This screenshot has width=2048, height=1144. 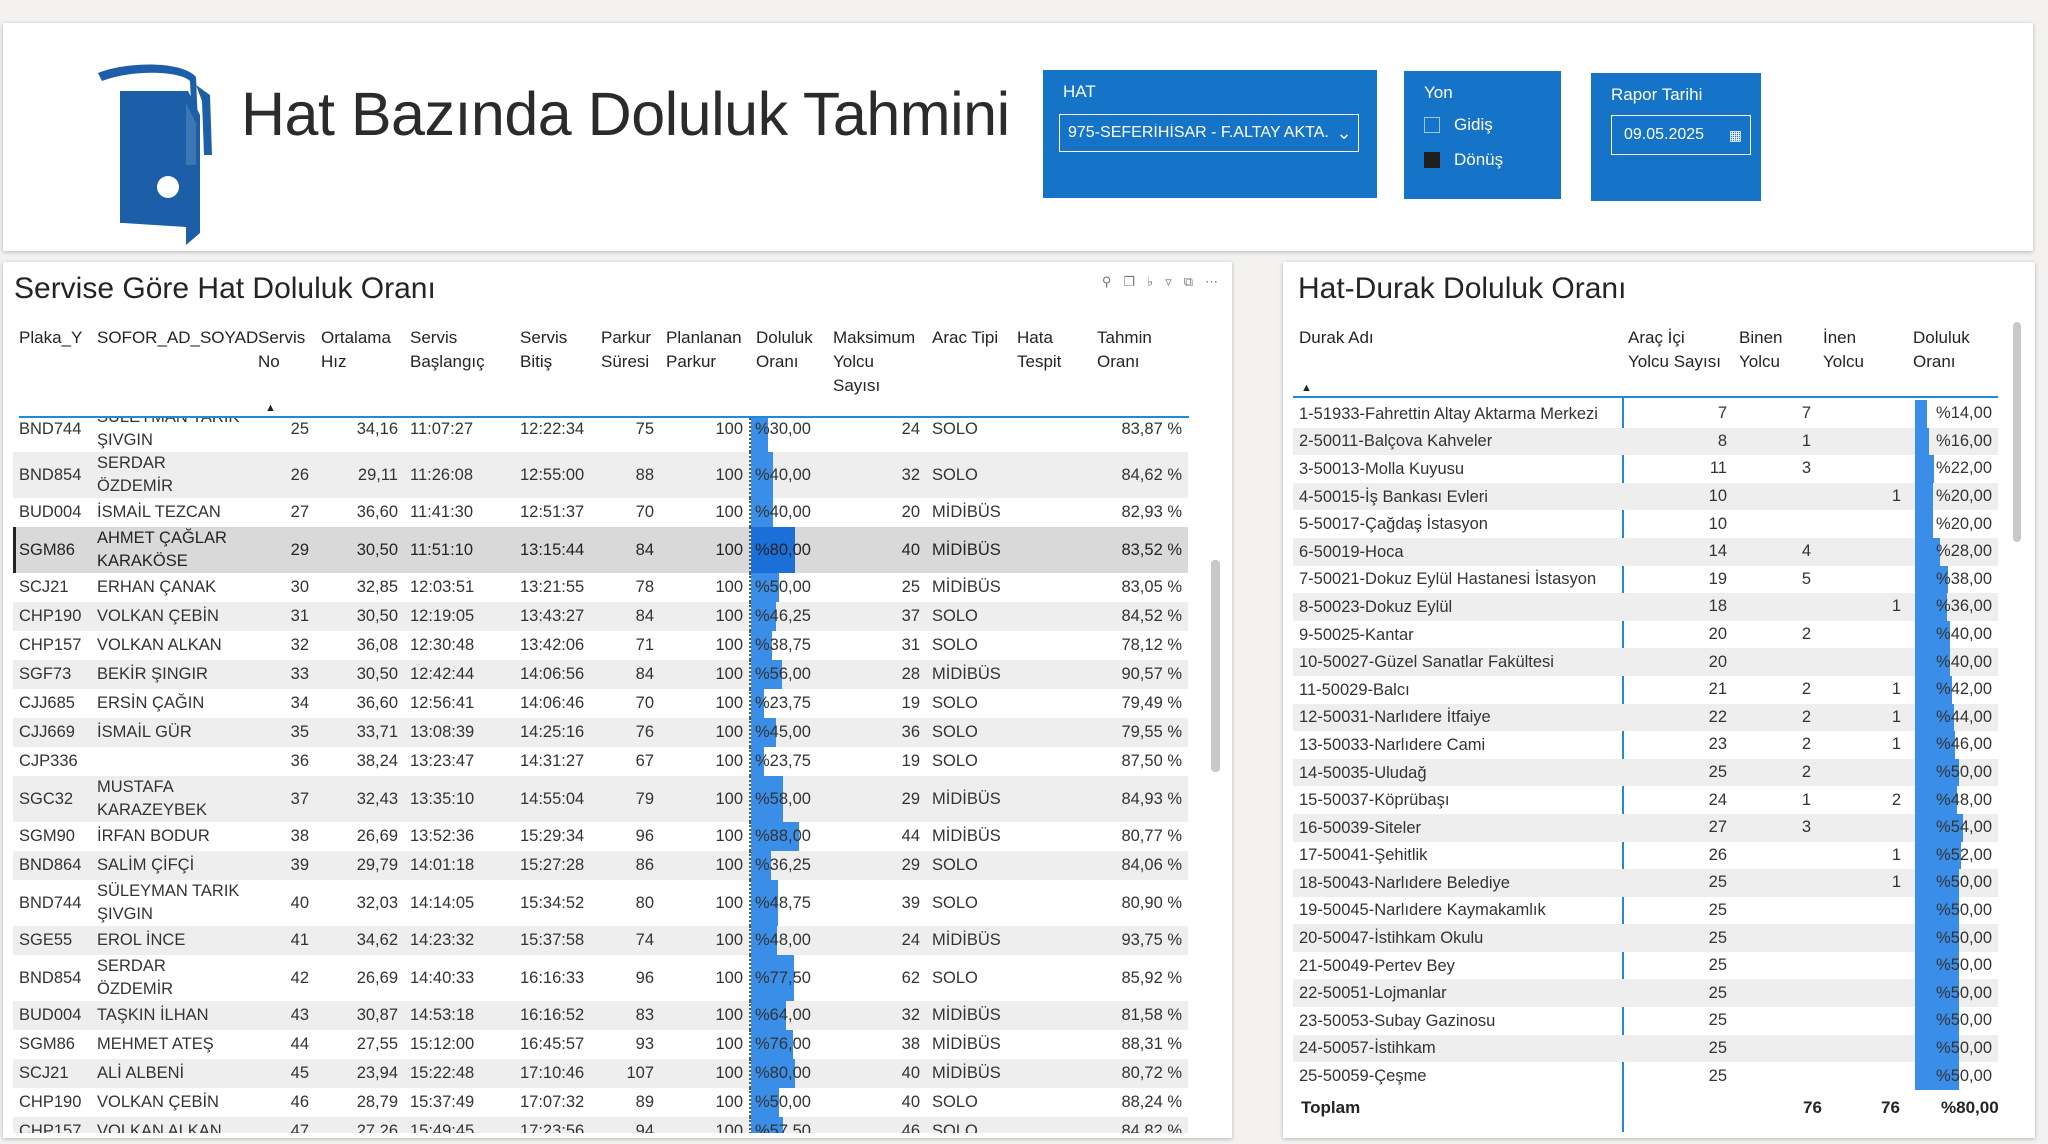 What do you see at coordinates (876, 360) in the screenshot?
I see `column-header: Maksimum Yolcu Sayısı` at bounding box center [876, 360].